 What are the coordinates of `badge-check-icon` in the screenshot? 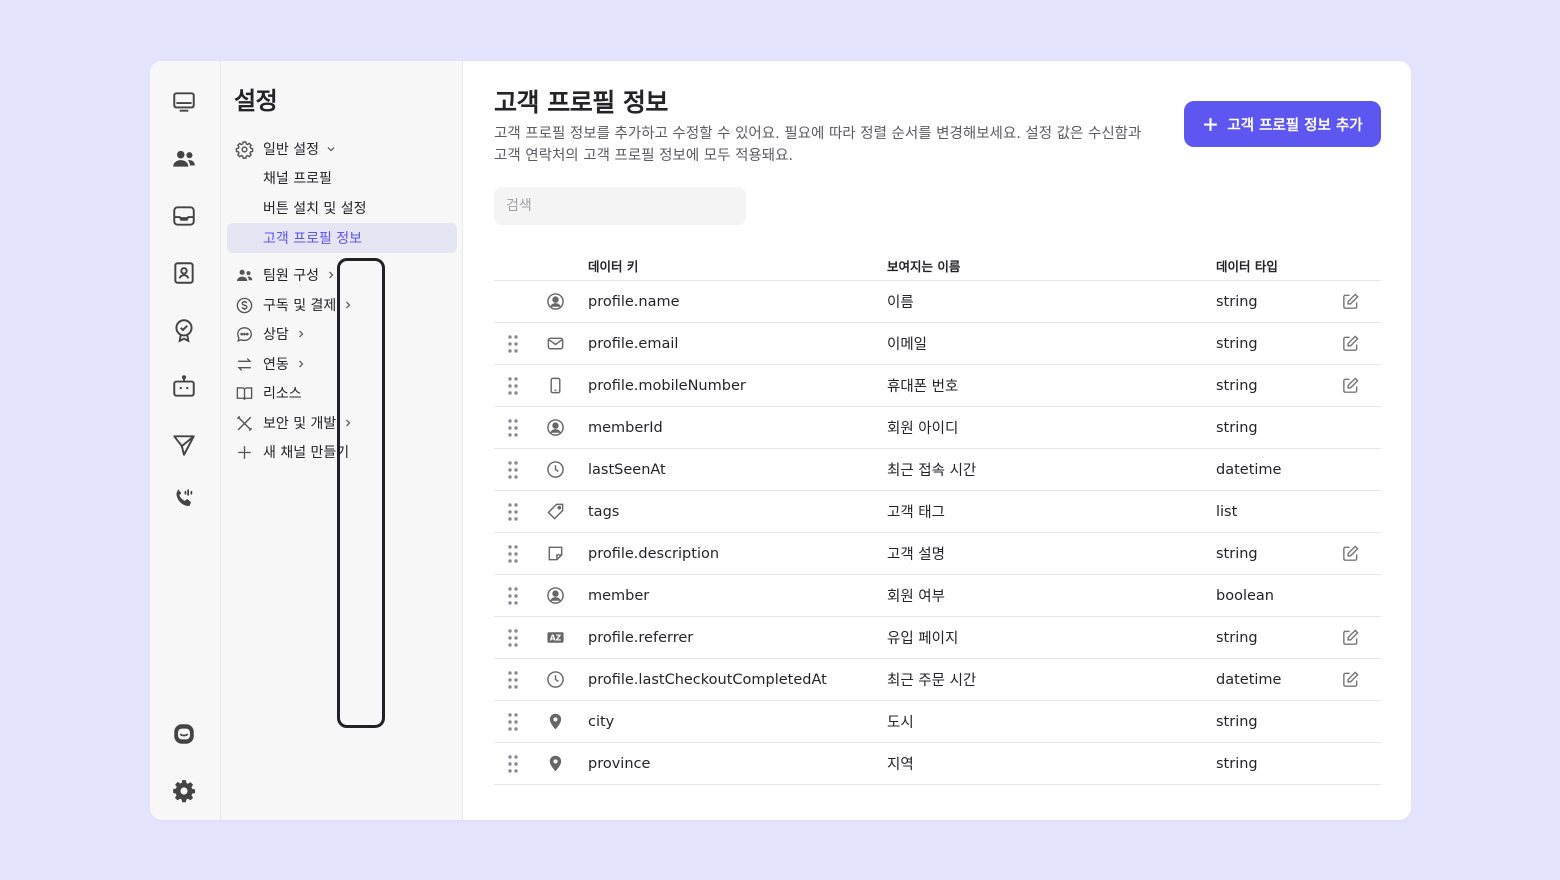 It's located at (184, 330).